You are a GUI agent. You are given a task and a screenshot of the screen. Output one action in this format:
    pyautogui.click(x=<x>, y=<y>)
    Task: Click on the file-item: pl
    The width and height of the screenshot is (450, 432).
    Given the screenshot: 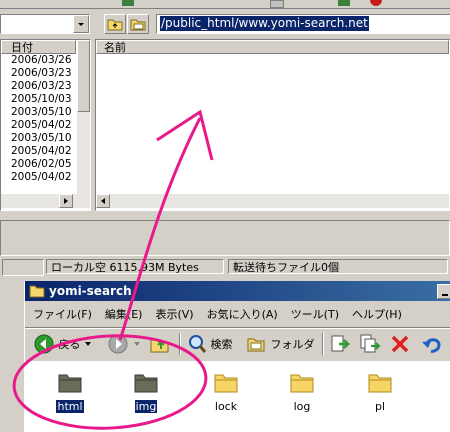 What is the action you would take?
    pyautogui.click(x=380, y=391)
    